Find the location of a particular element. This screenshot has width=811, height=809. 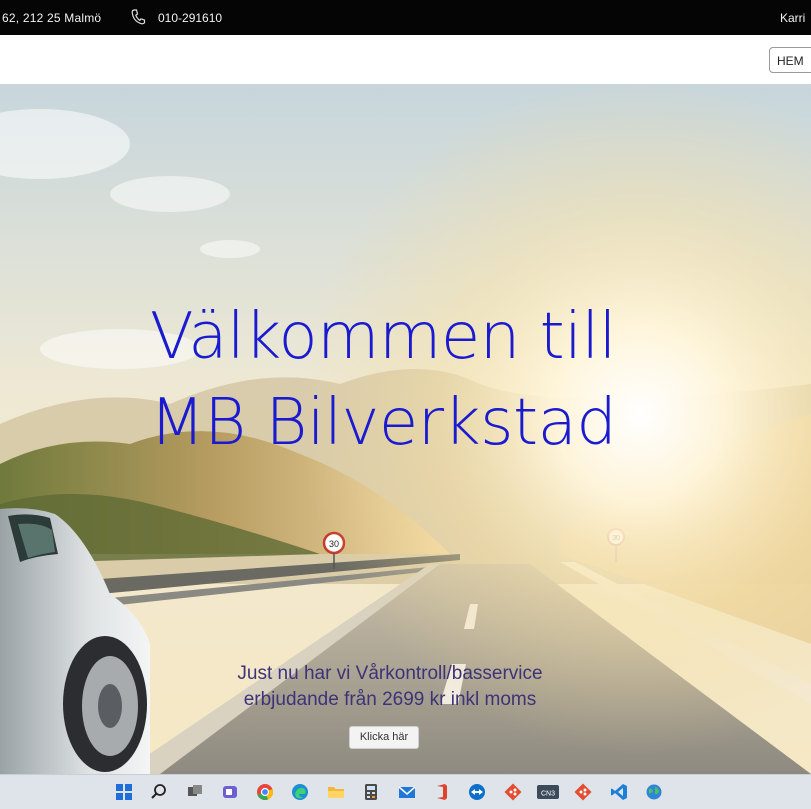

globe-icon is located at coordinates (654, 792).